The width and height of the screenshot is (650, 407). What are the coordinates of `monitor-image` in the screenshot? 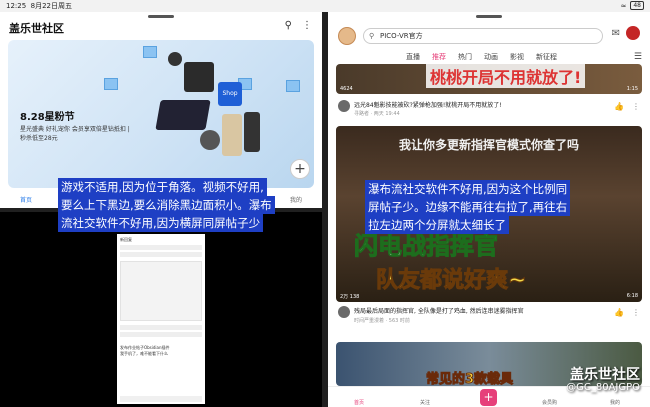 It's located at (199, 77).